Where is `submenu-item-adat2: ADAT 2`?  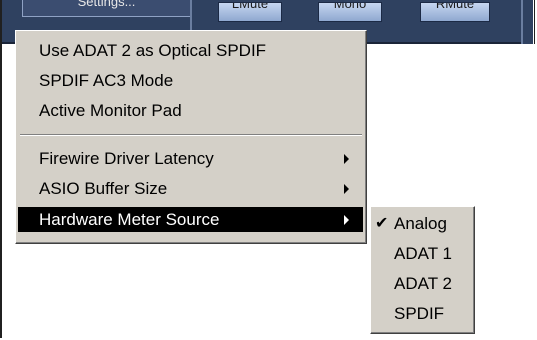
submenu-item-adat2: ADAT 2 is located at coordinates (422, 283).